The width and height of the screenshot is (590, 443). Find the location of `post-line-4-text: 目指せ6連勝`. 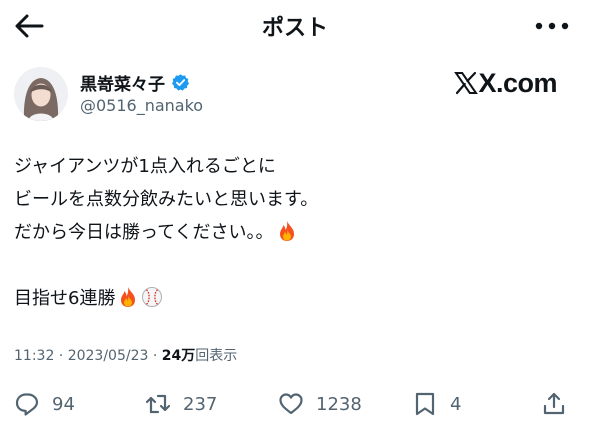

post-line-4-text: 目指せ6連勝 is located at coordinates (65, 298).